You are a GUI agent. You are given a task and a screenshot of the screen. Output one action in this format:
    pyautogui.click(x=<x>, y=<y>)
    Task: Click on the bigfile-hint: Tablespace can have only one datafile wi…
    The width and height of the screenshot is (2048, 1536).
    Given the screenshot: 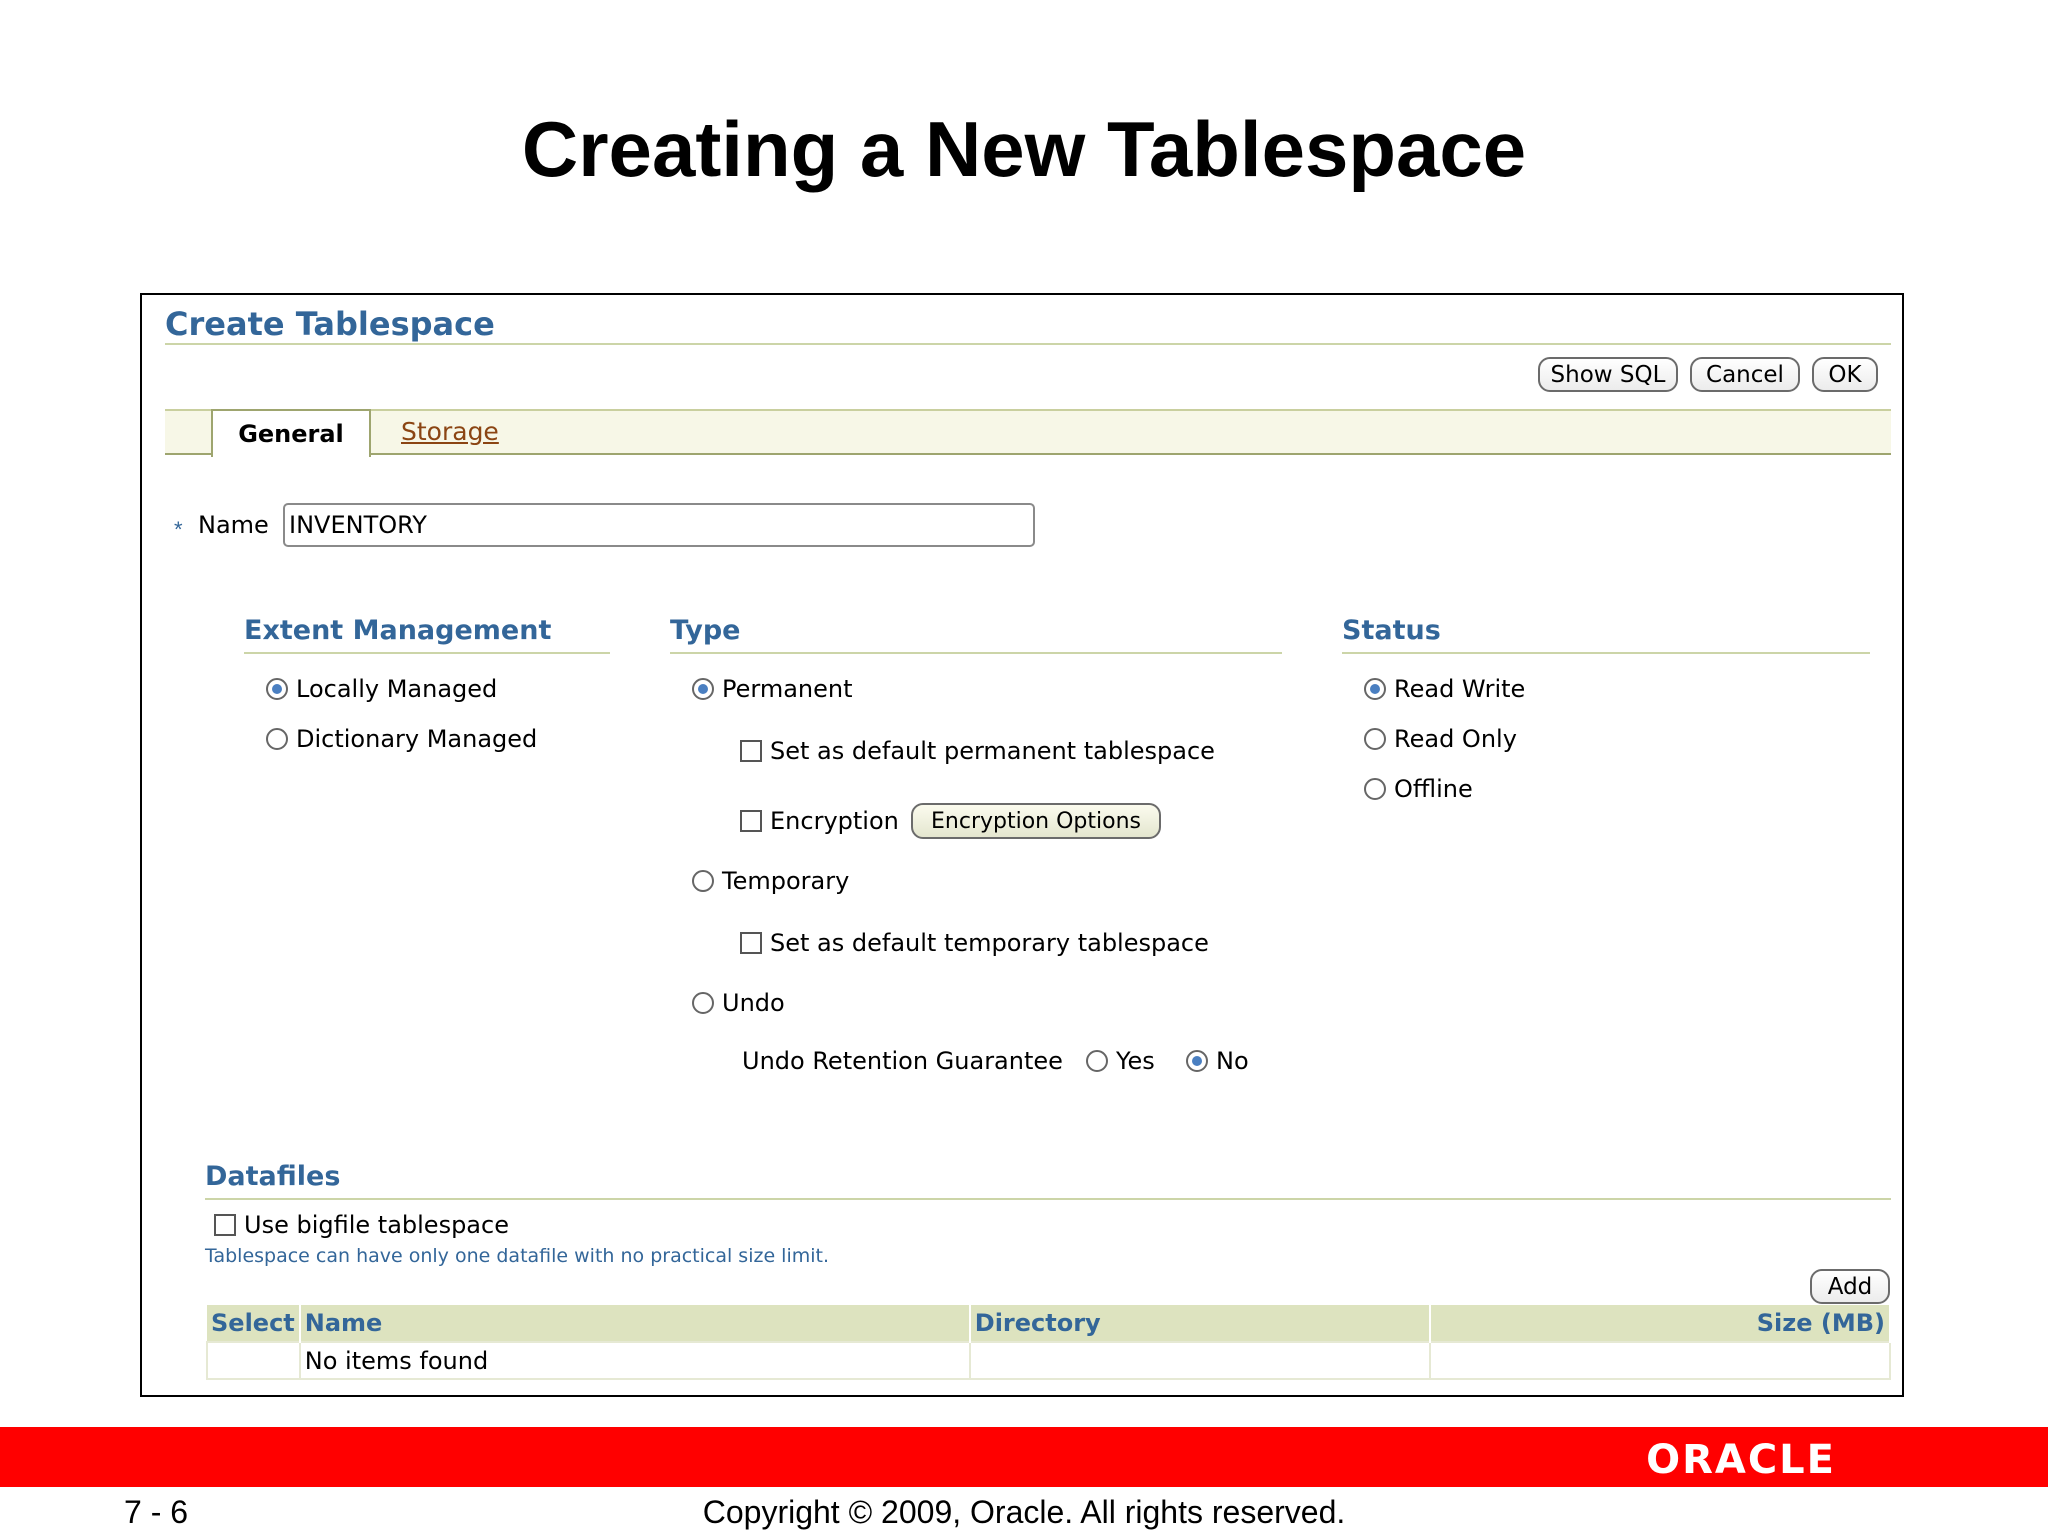 What is the action you would take?
    pyautogui.click(x=517, y=1256)
    